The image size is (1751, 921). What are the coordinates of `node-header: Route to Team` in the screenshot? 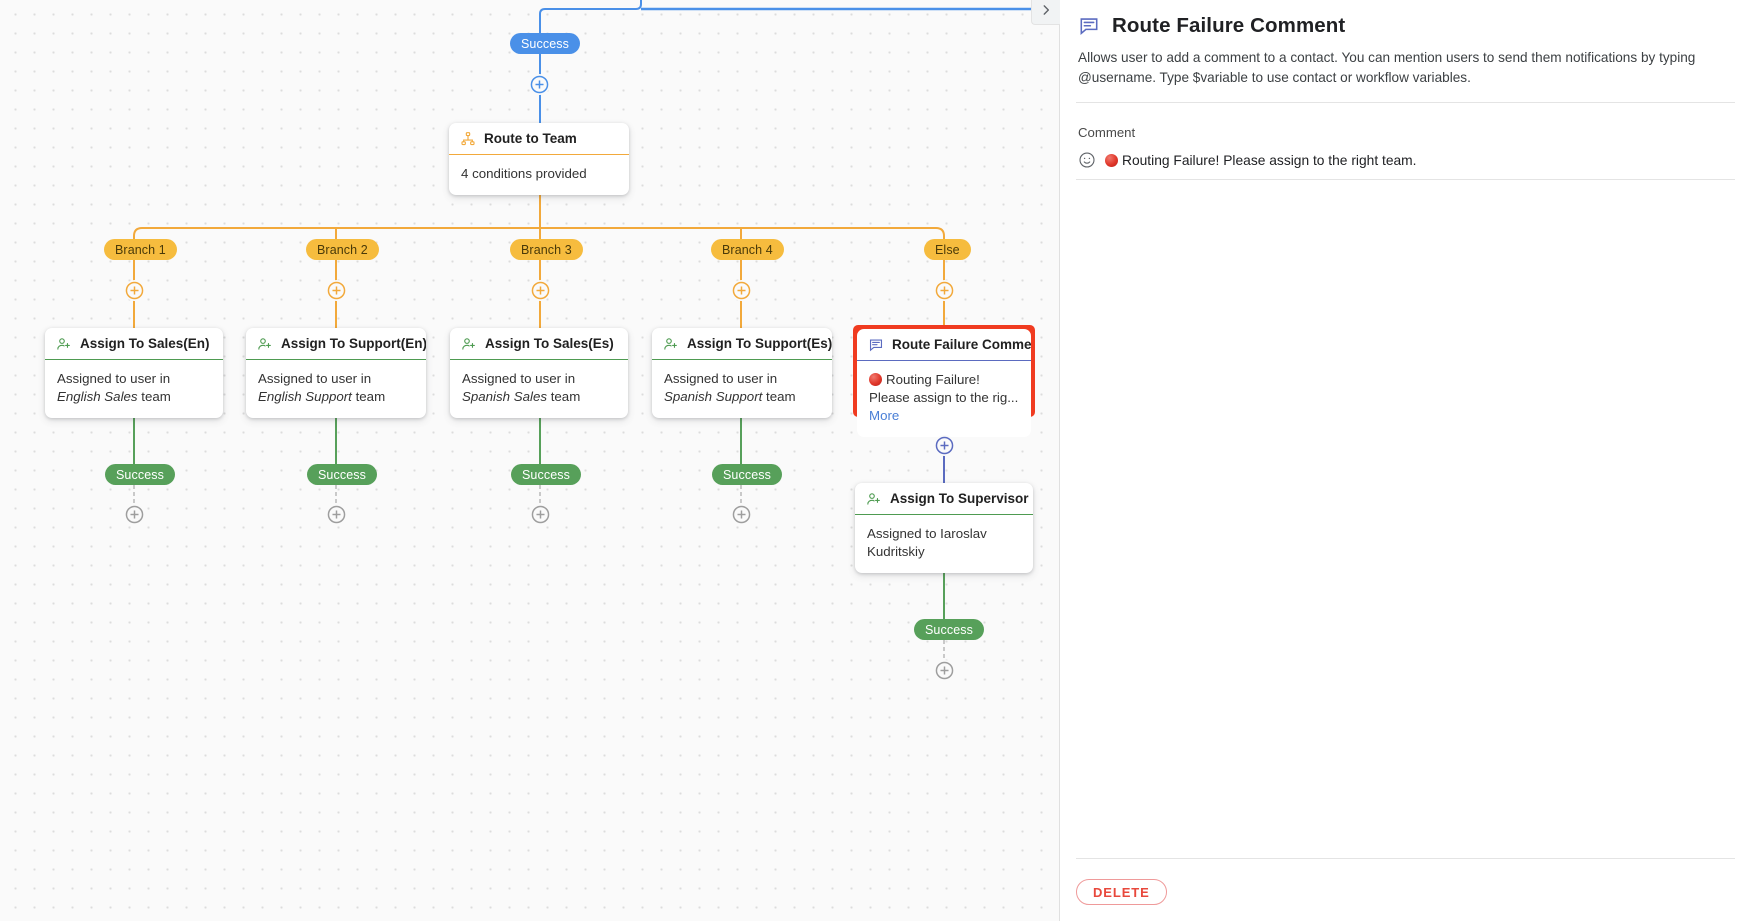 It's located at (539, 138).